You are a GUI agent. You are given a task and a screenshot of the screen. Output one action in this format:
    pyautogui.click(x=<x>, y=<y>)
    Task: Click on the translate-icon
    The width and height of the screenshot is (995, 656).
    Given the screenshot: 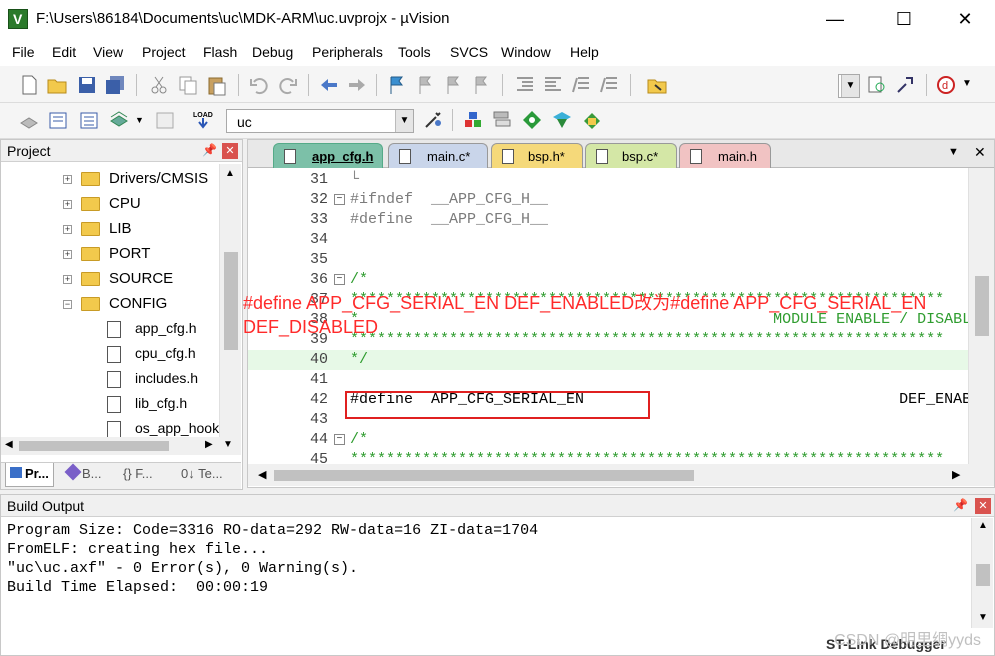 What is the action you would take?
    pyautogui.click(x=29, y=120)
    